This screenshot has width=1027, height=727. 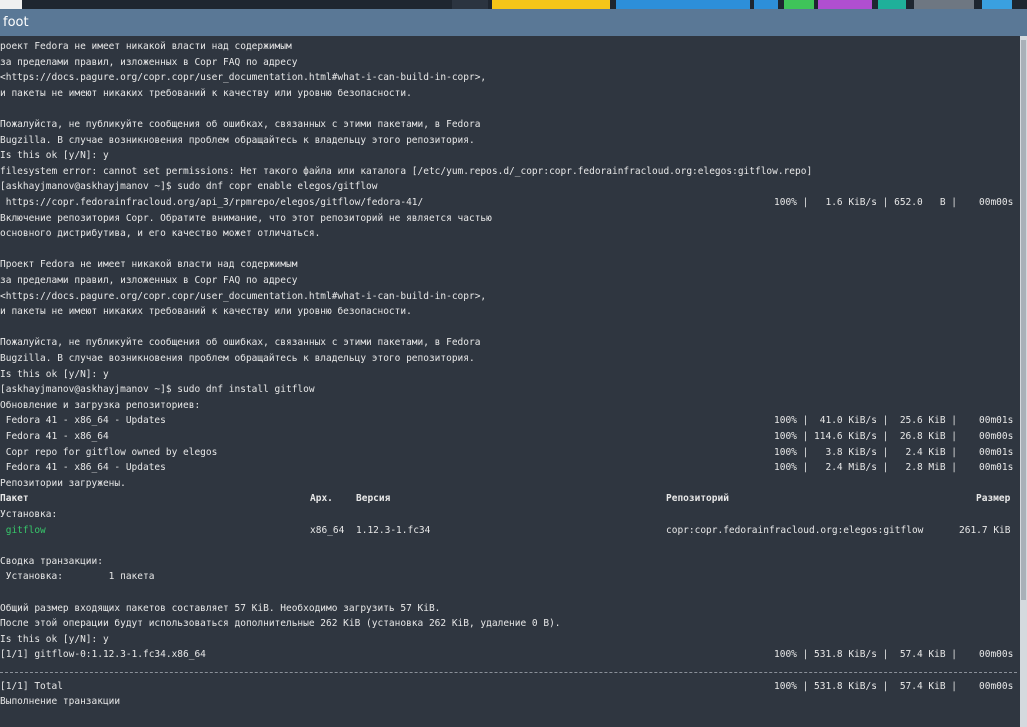 I want to click on progress-stats: 100% | 1.6 KiB/s | 652.0 B |, so click(x=866, y=202).